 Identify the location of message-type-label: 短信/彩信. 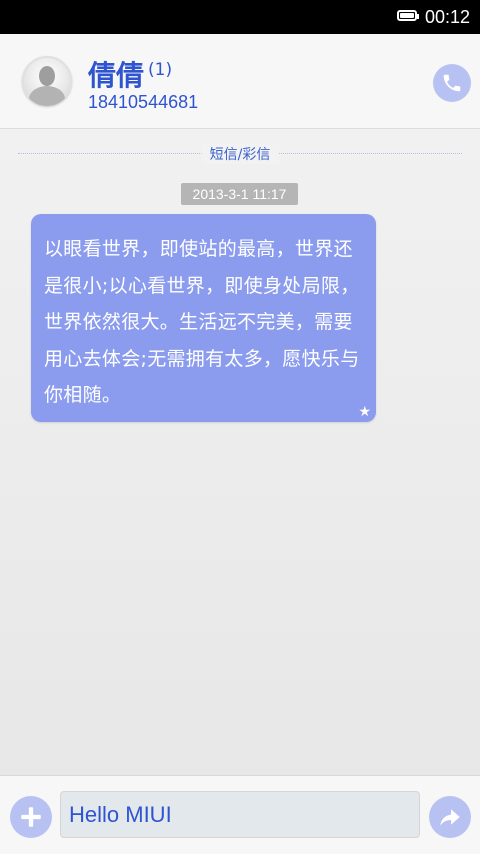
(240, 154).